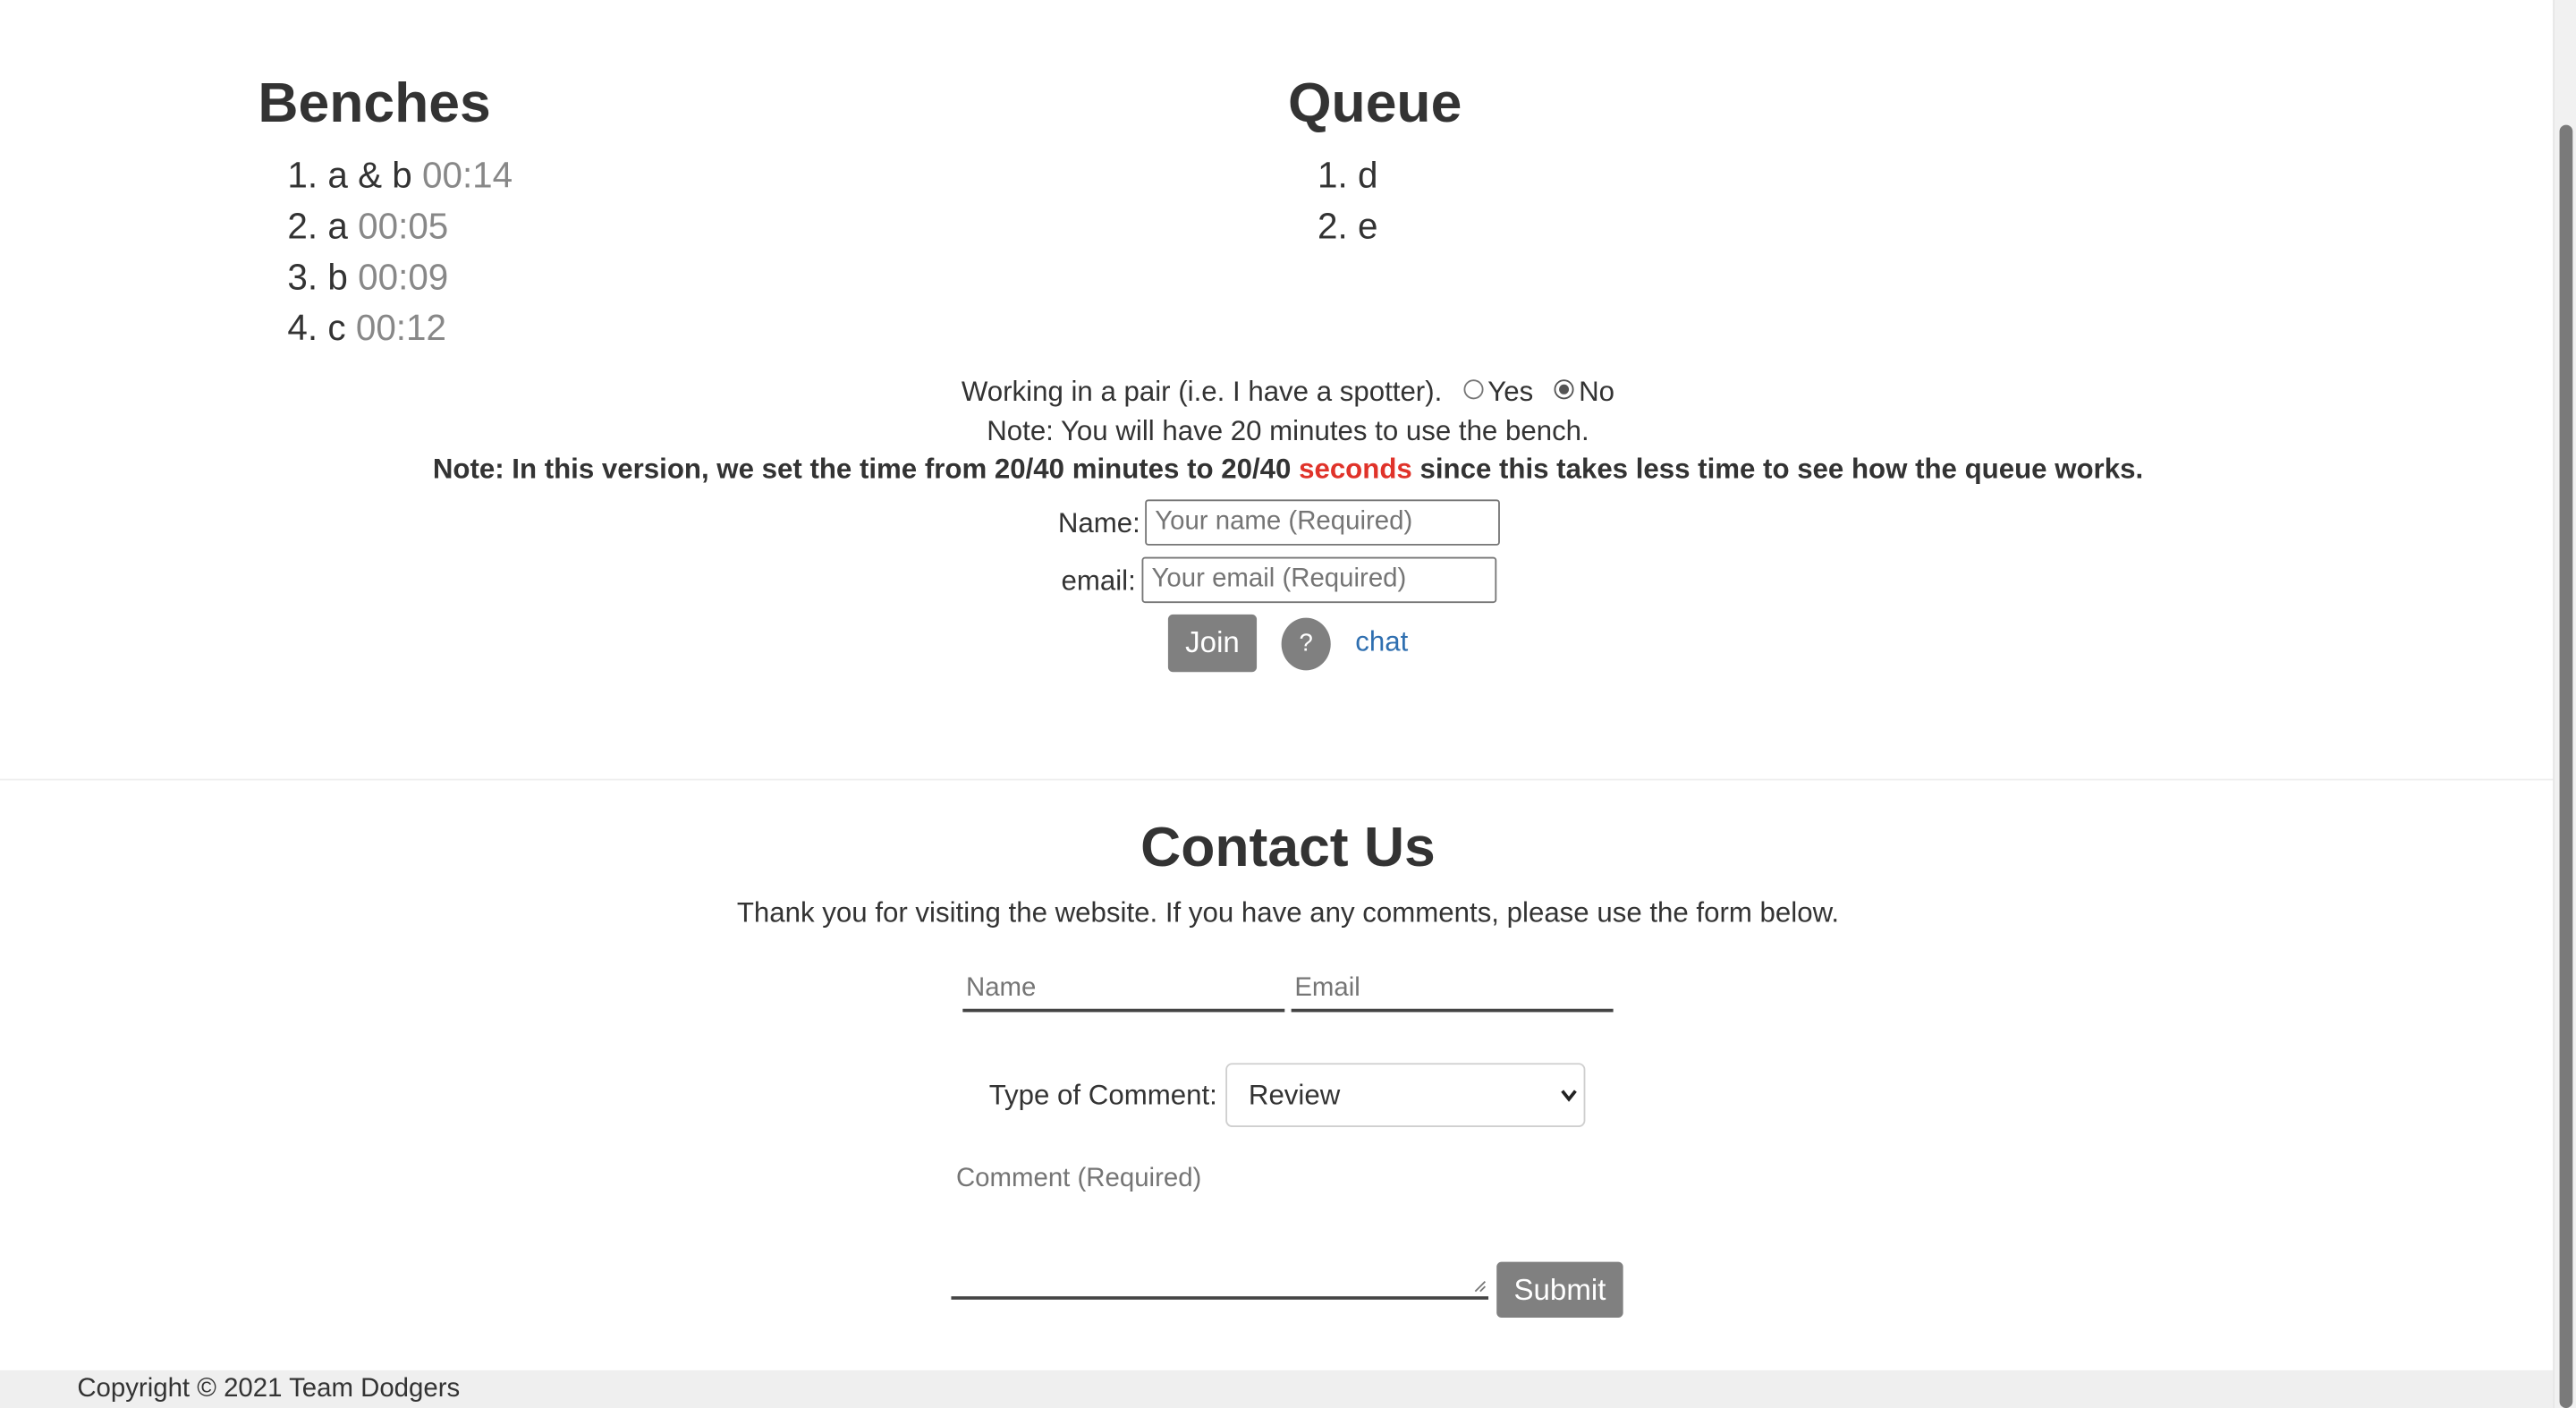  I want to click on bench-timer: 00:14, so click(467, 175).